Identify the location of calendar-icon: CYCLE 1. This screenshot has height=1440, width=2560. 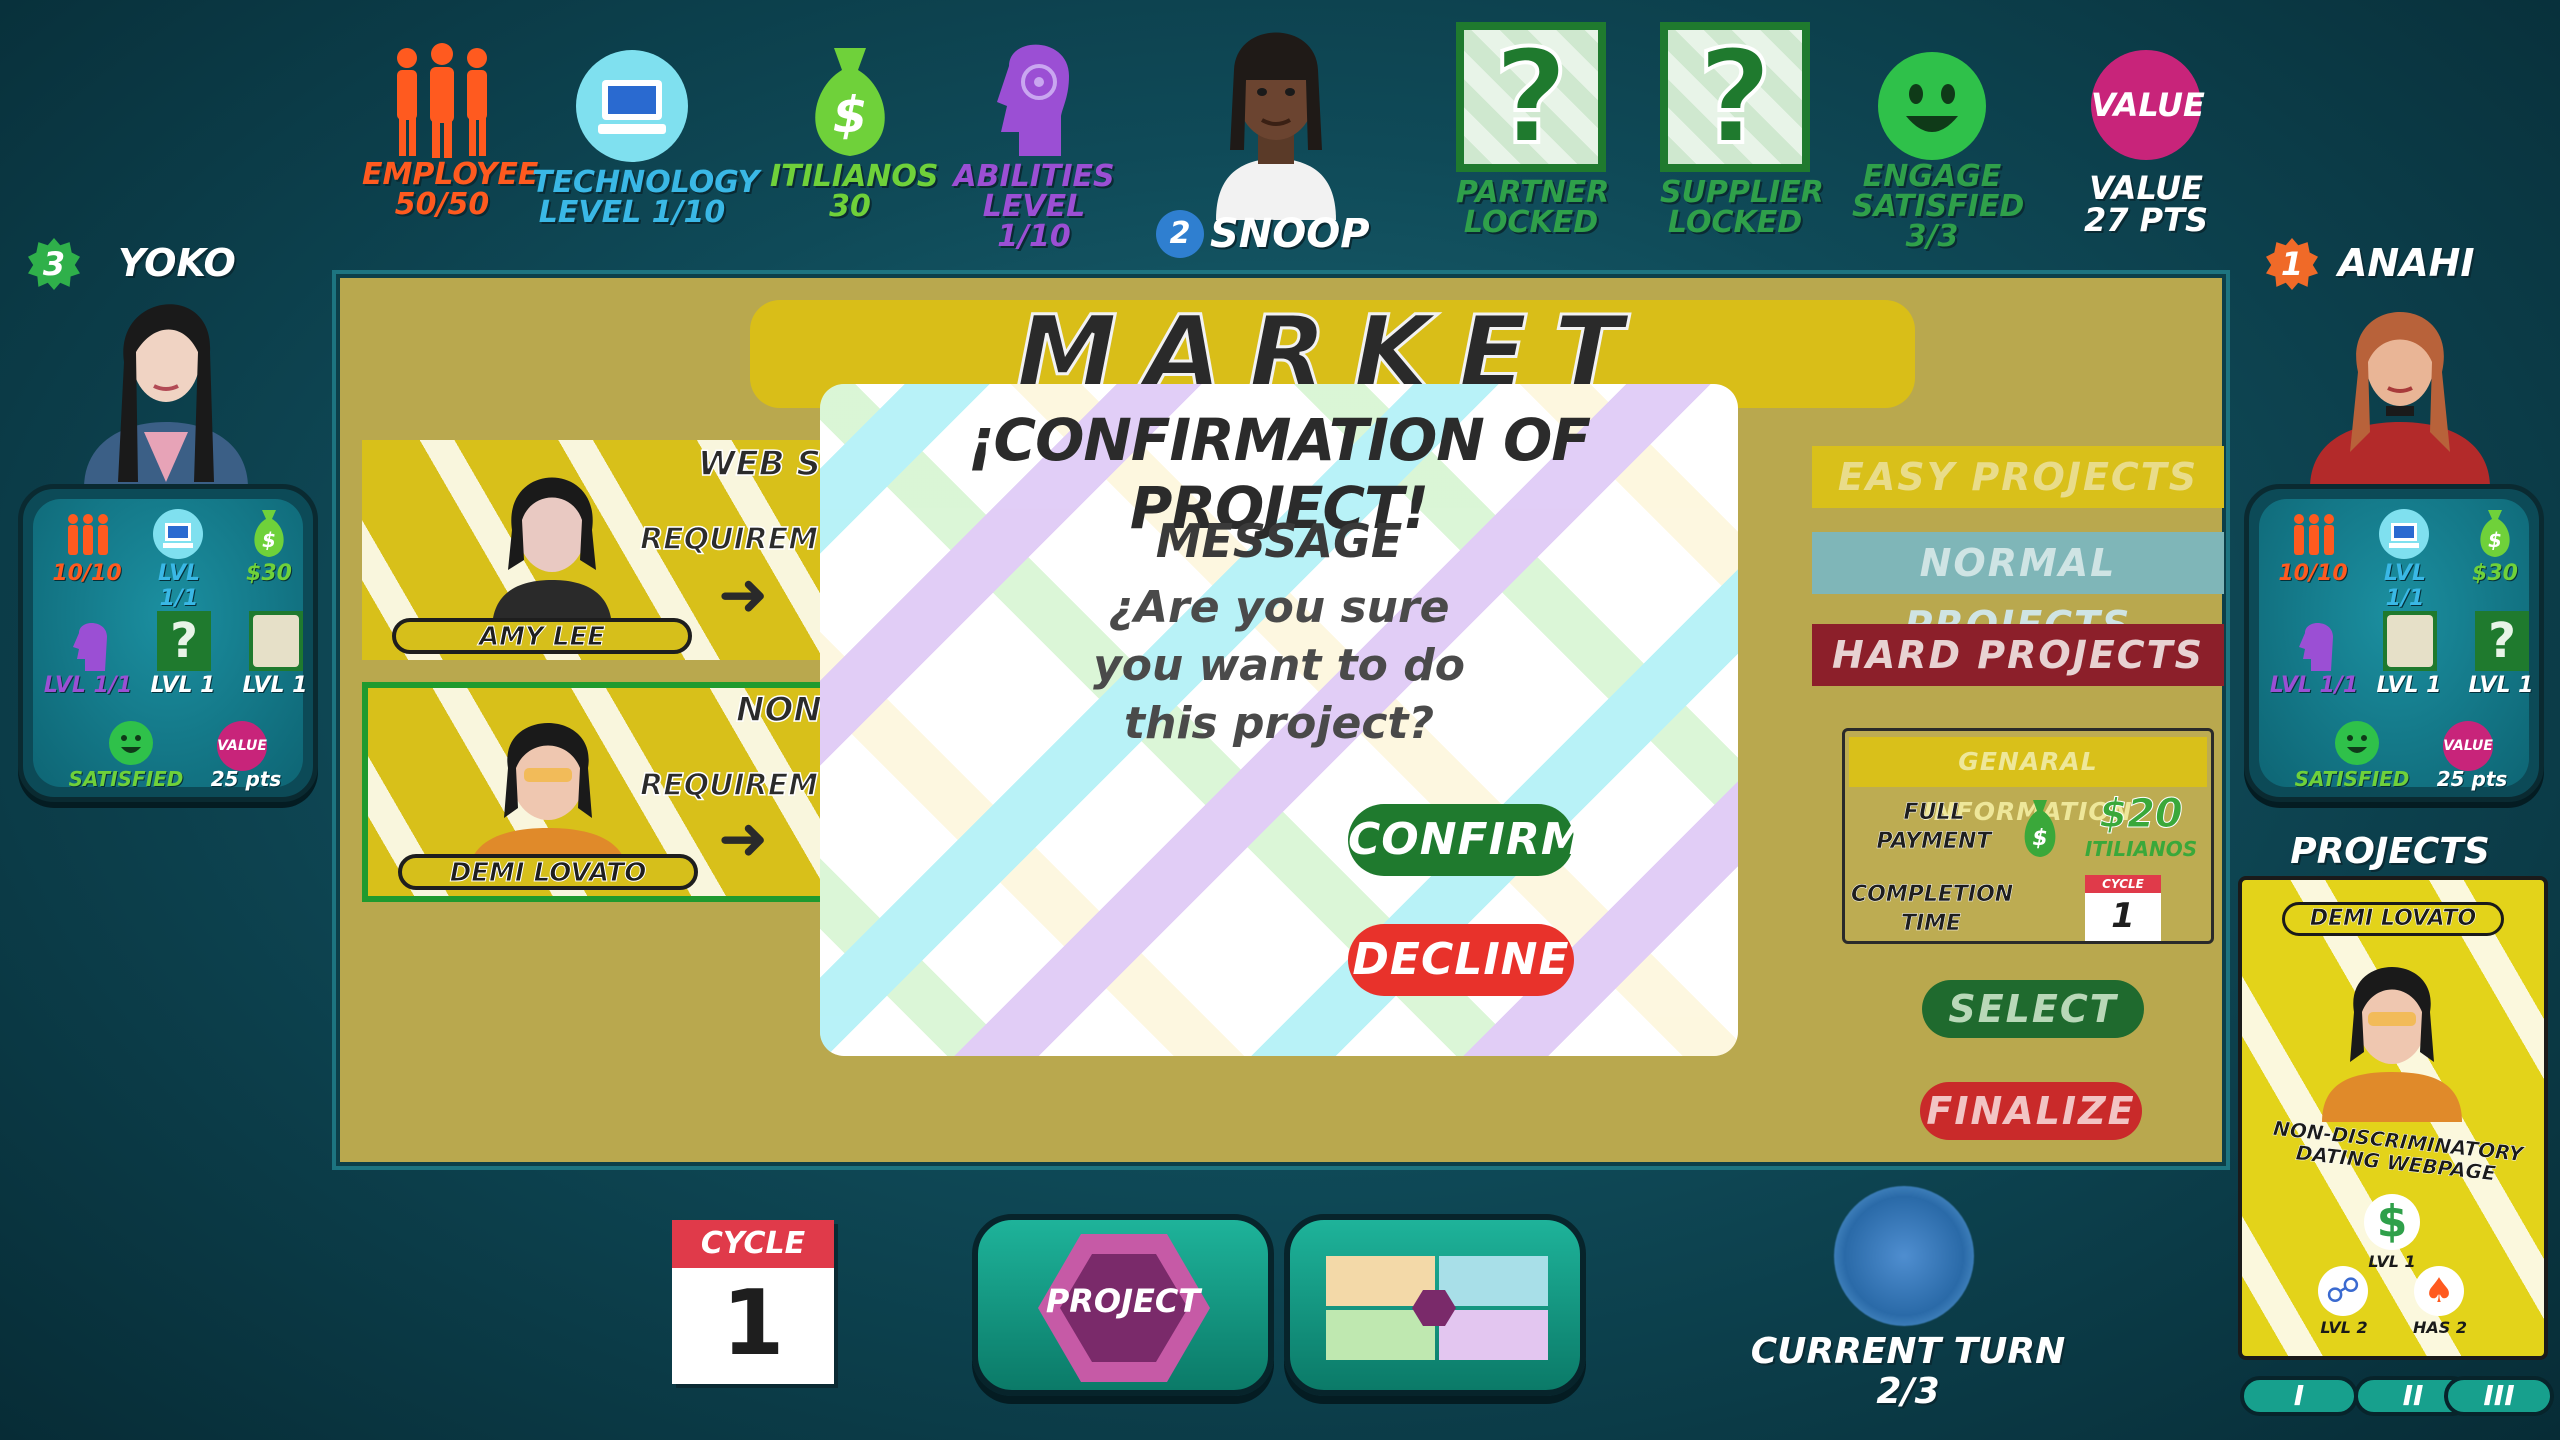
(2123, 908).